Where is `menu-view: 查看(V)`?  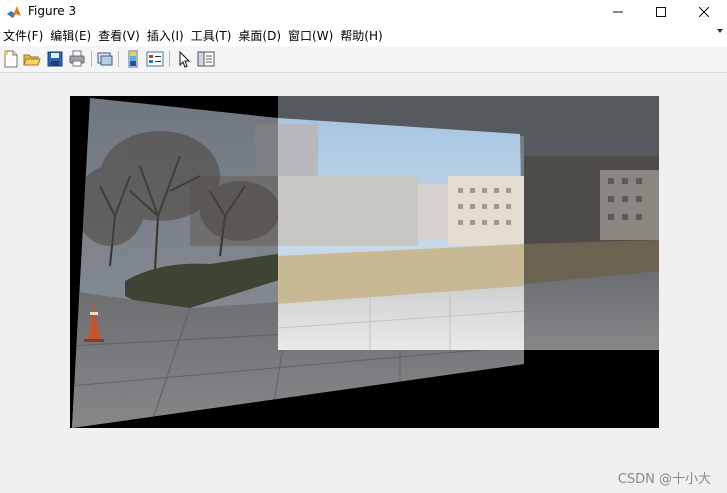 menu-view: 查看(V) is located at coordinates (119, 35).